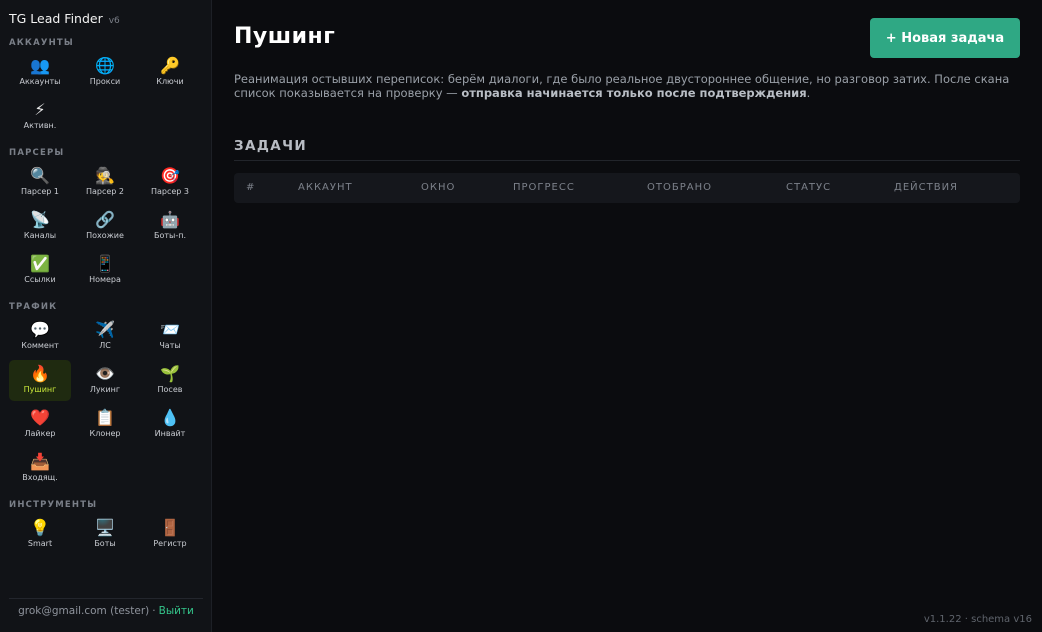  Describe the element at coordinates (40, 175) in the screenshot. I see `magnifier-icon: 🔍` at that location.